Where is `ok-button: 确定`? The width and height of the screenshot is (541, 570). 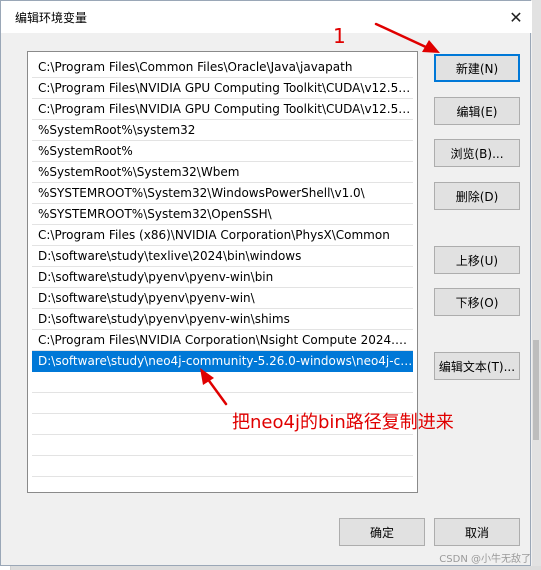 ok-button: 确定 is located at coordinates (382, 532).